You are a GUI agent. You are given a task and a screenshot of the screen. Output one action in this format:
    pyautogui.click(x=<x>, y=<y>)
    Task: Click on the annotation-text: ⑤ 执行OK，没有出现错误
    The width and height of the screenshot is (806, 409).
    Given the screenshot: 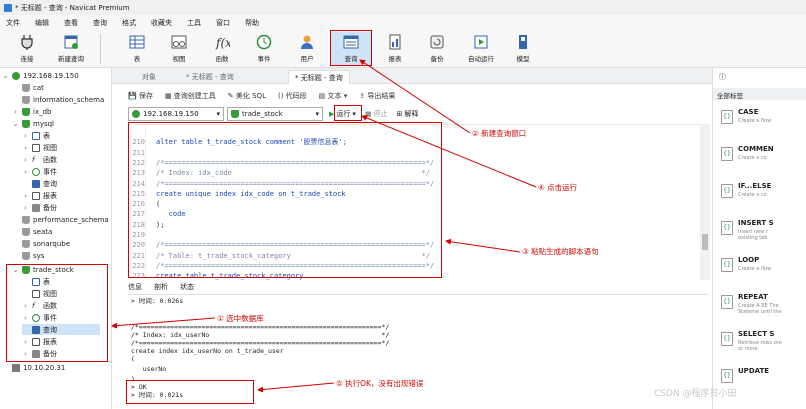 What is the action you would take?
    pyautogui.click(x=380, y=383)
    